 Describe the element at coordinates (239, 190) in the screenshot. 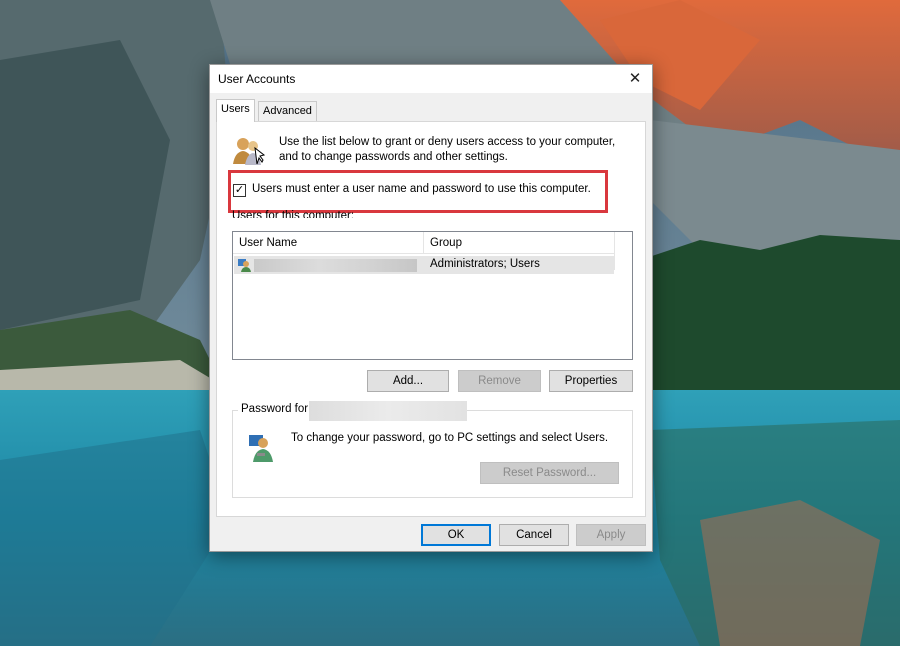

I see `require-login-checkbox: ✓` at that location.